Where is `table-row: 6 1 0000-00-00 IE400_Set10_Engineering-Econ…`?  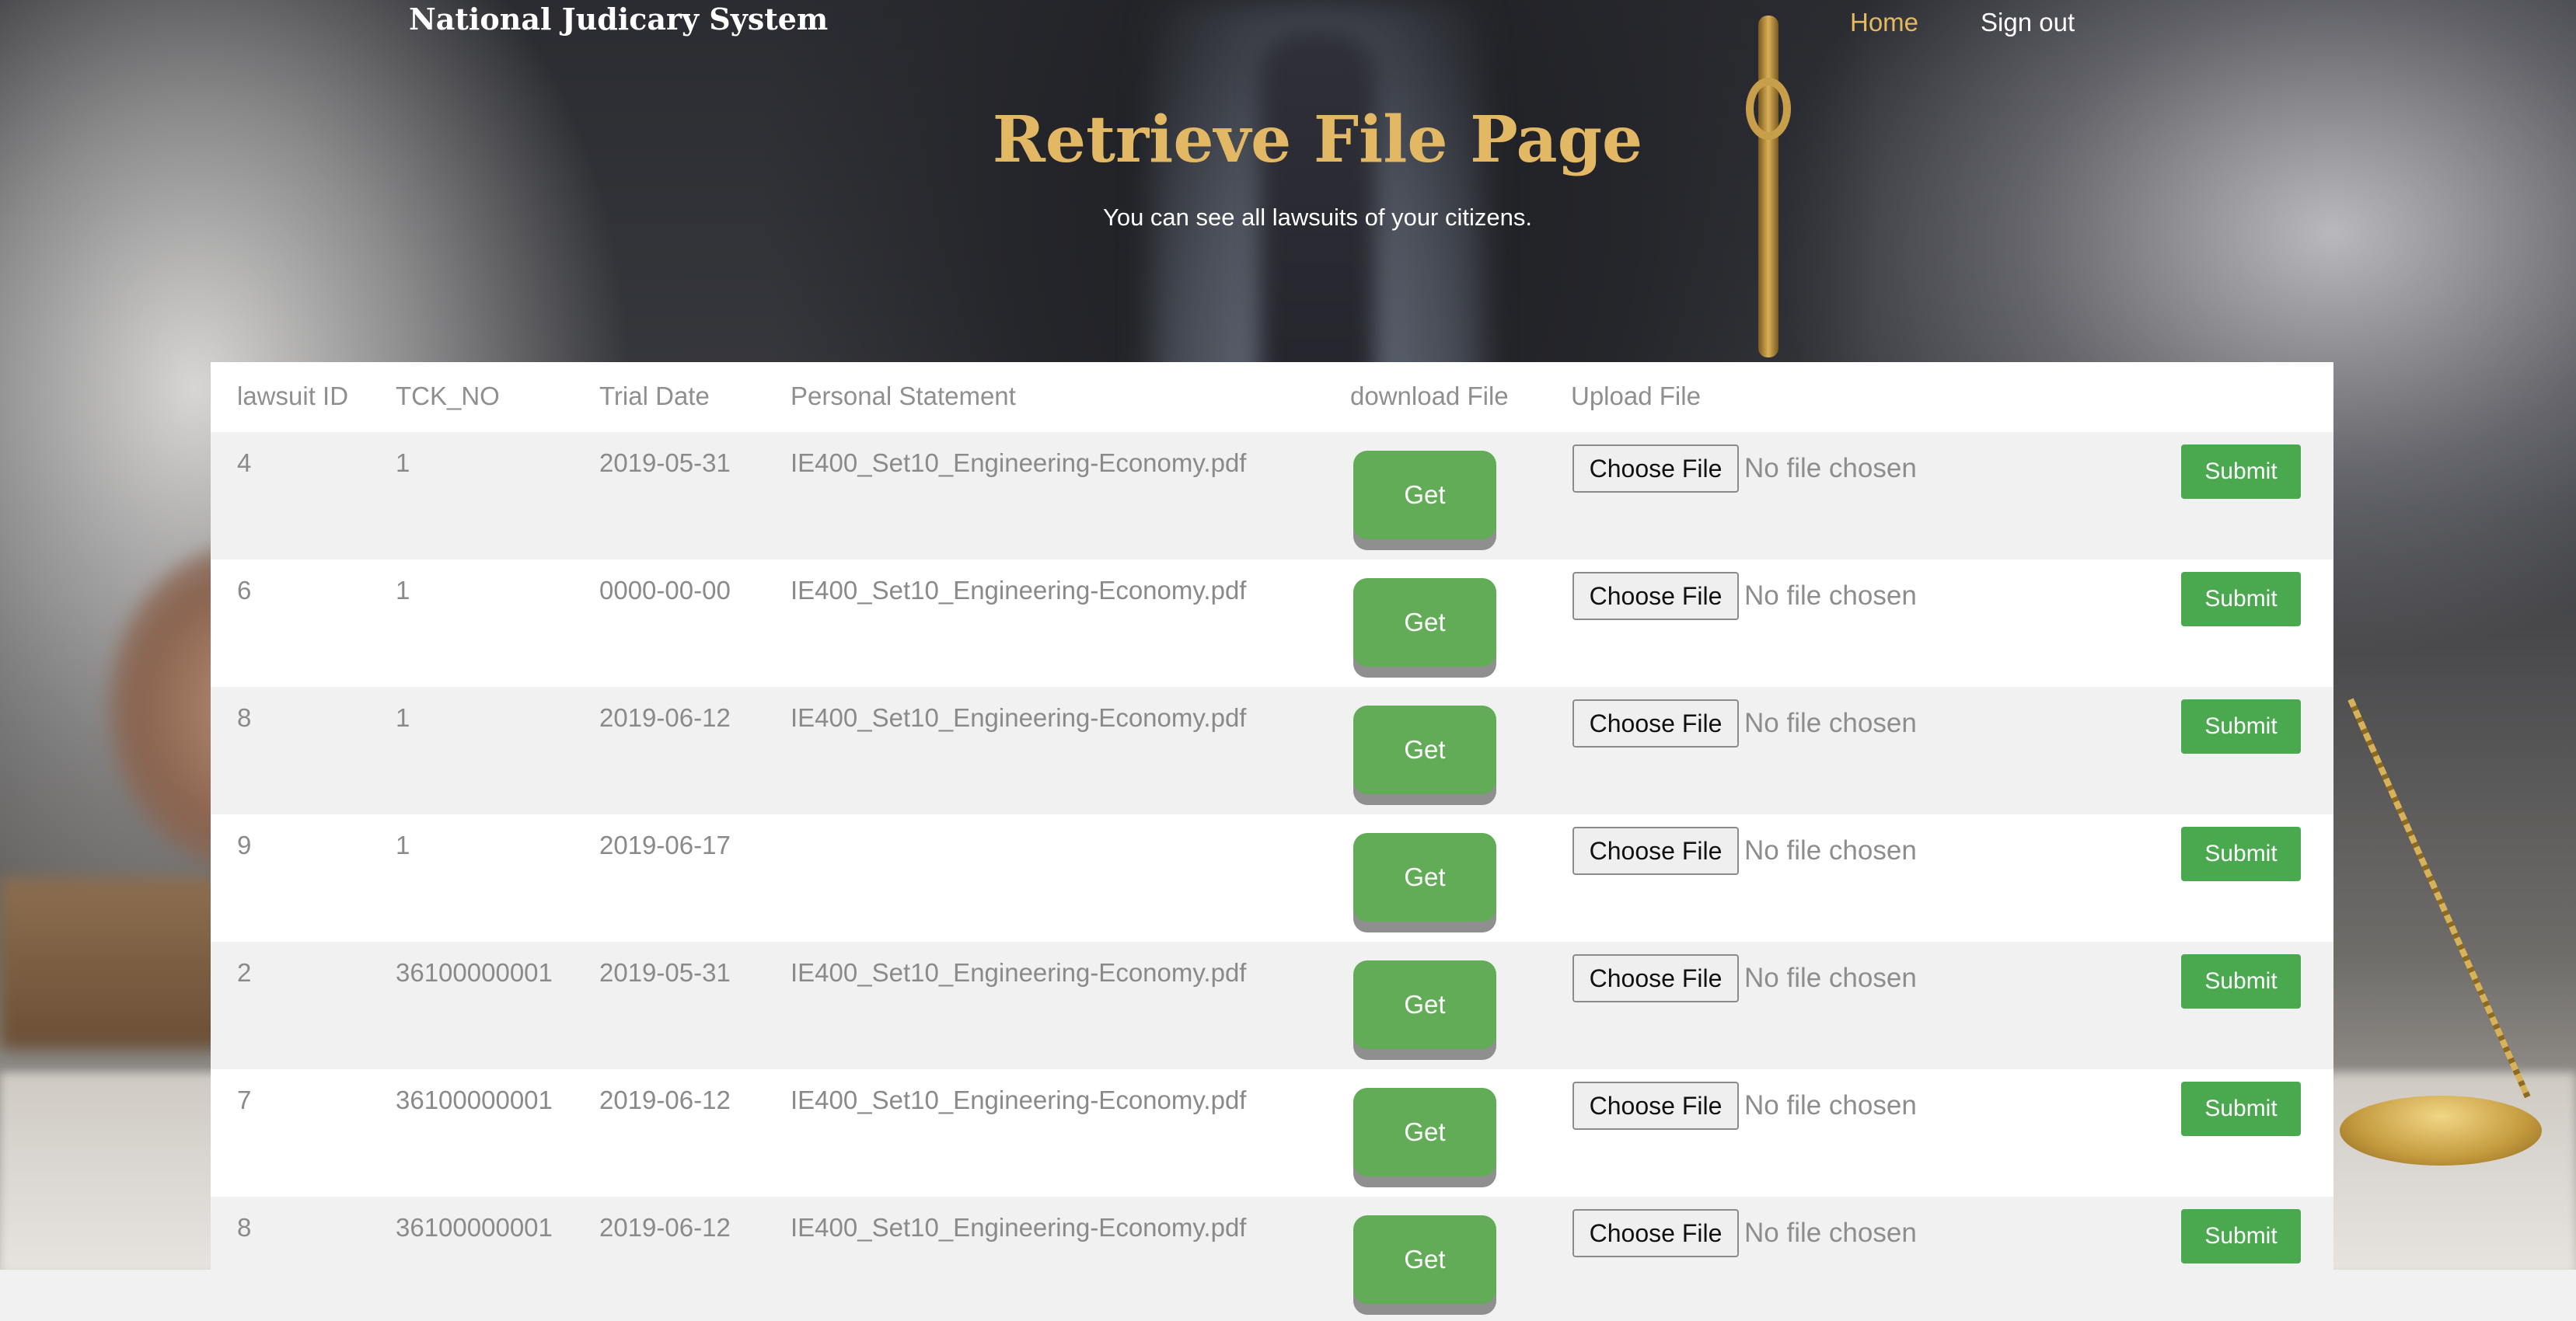 table-row: 6 1 0000-00-00 IE400_Set10_Engineering-Econ… is located at coordinates (1272, 623).